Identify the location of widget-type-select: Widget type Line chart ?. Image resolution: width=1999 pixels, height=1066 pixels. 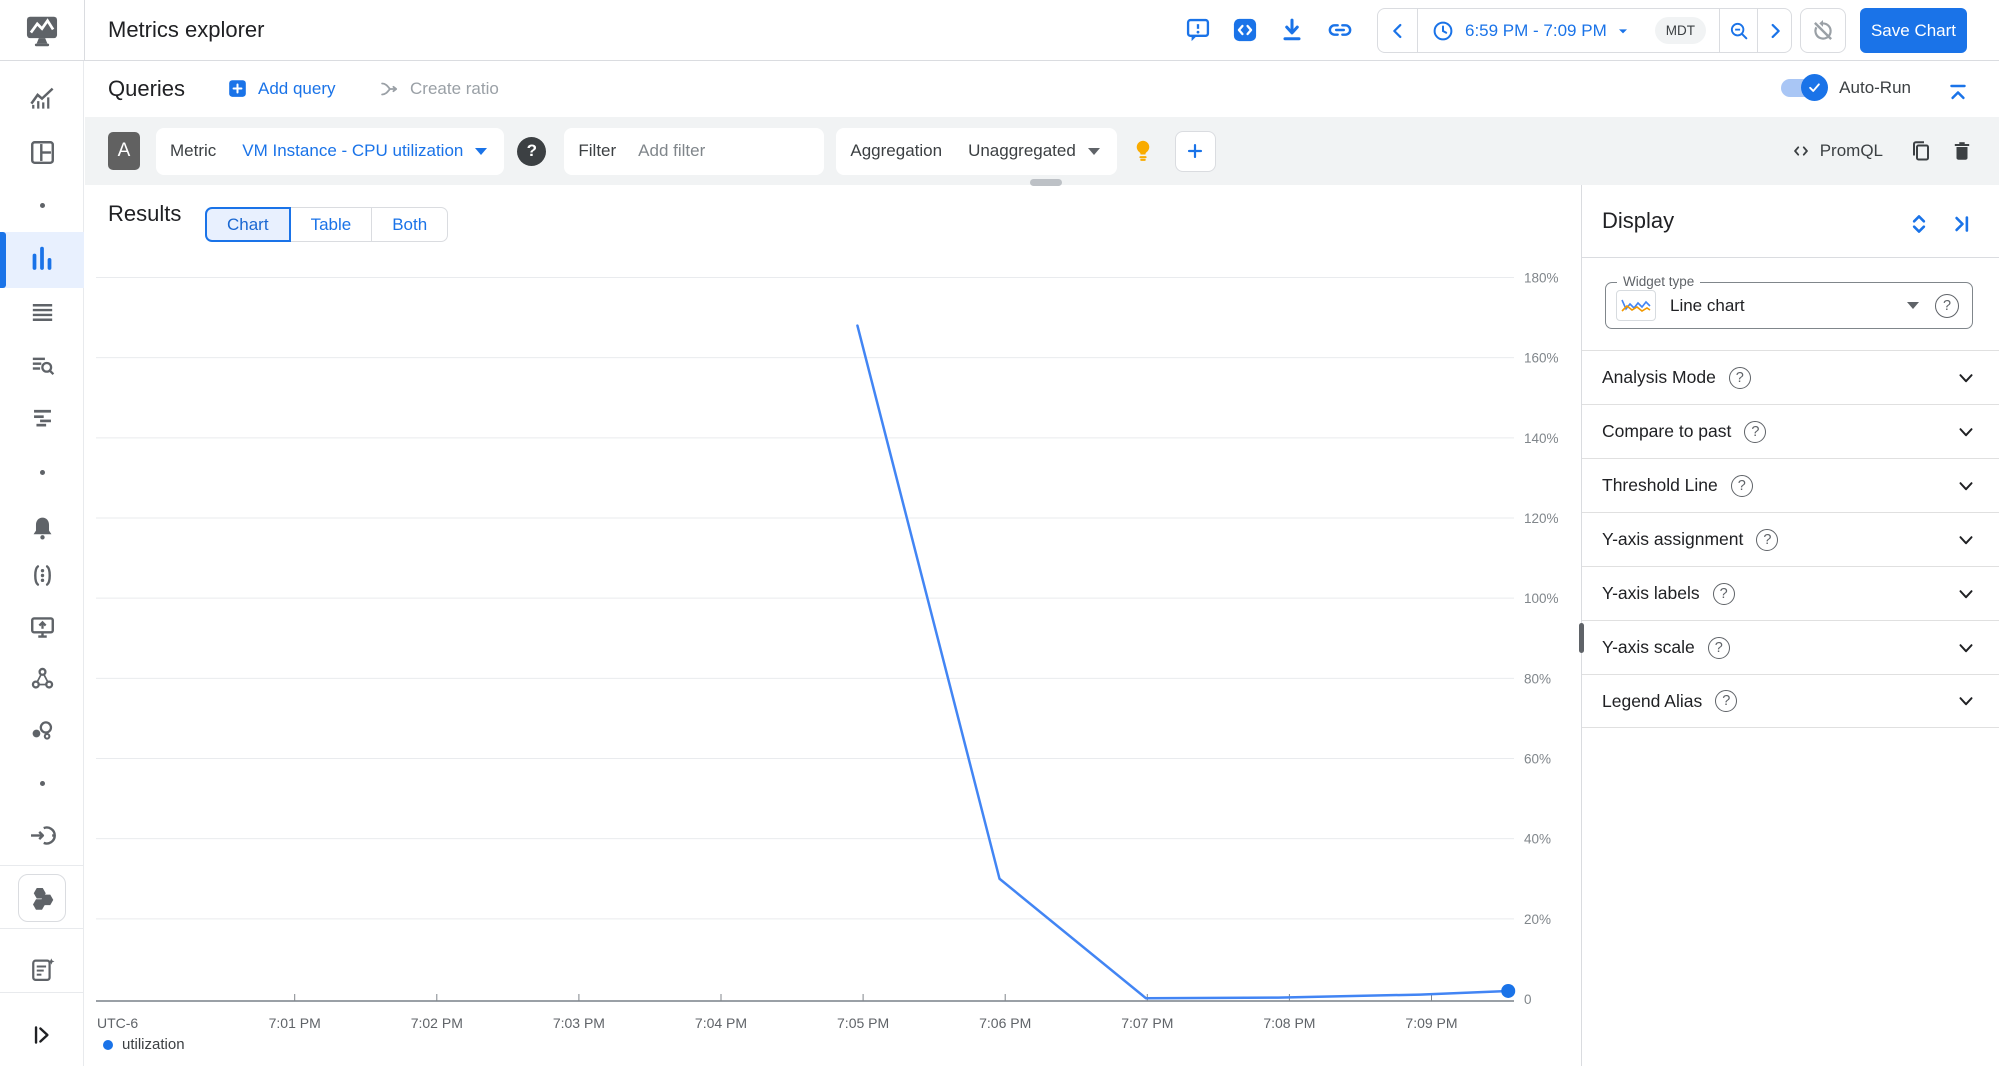
(1789, 301).